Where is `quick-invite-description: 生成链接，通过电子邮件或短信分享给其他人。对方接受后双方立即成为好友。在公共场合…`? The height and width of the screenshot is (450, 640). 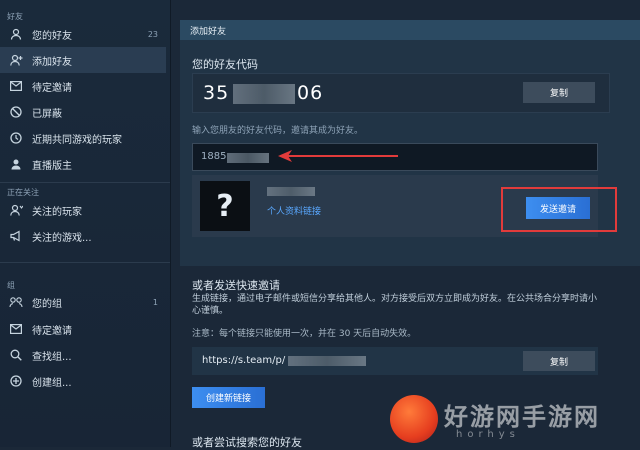
quick-invite-description: 生成链接，通过电子邮件或短信分享给其他人。对方接受后双方立即成为好友。在公共场合… is located at coordinates (395, 305).